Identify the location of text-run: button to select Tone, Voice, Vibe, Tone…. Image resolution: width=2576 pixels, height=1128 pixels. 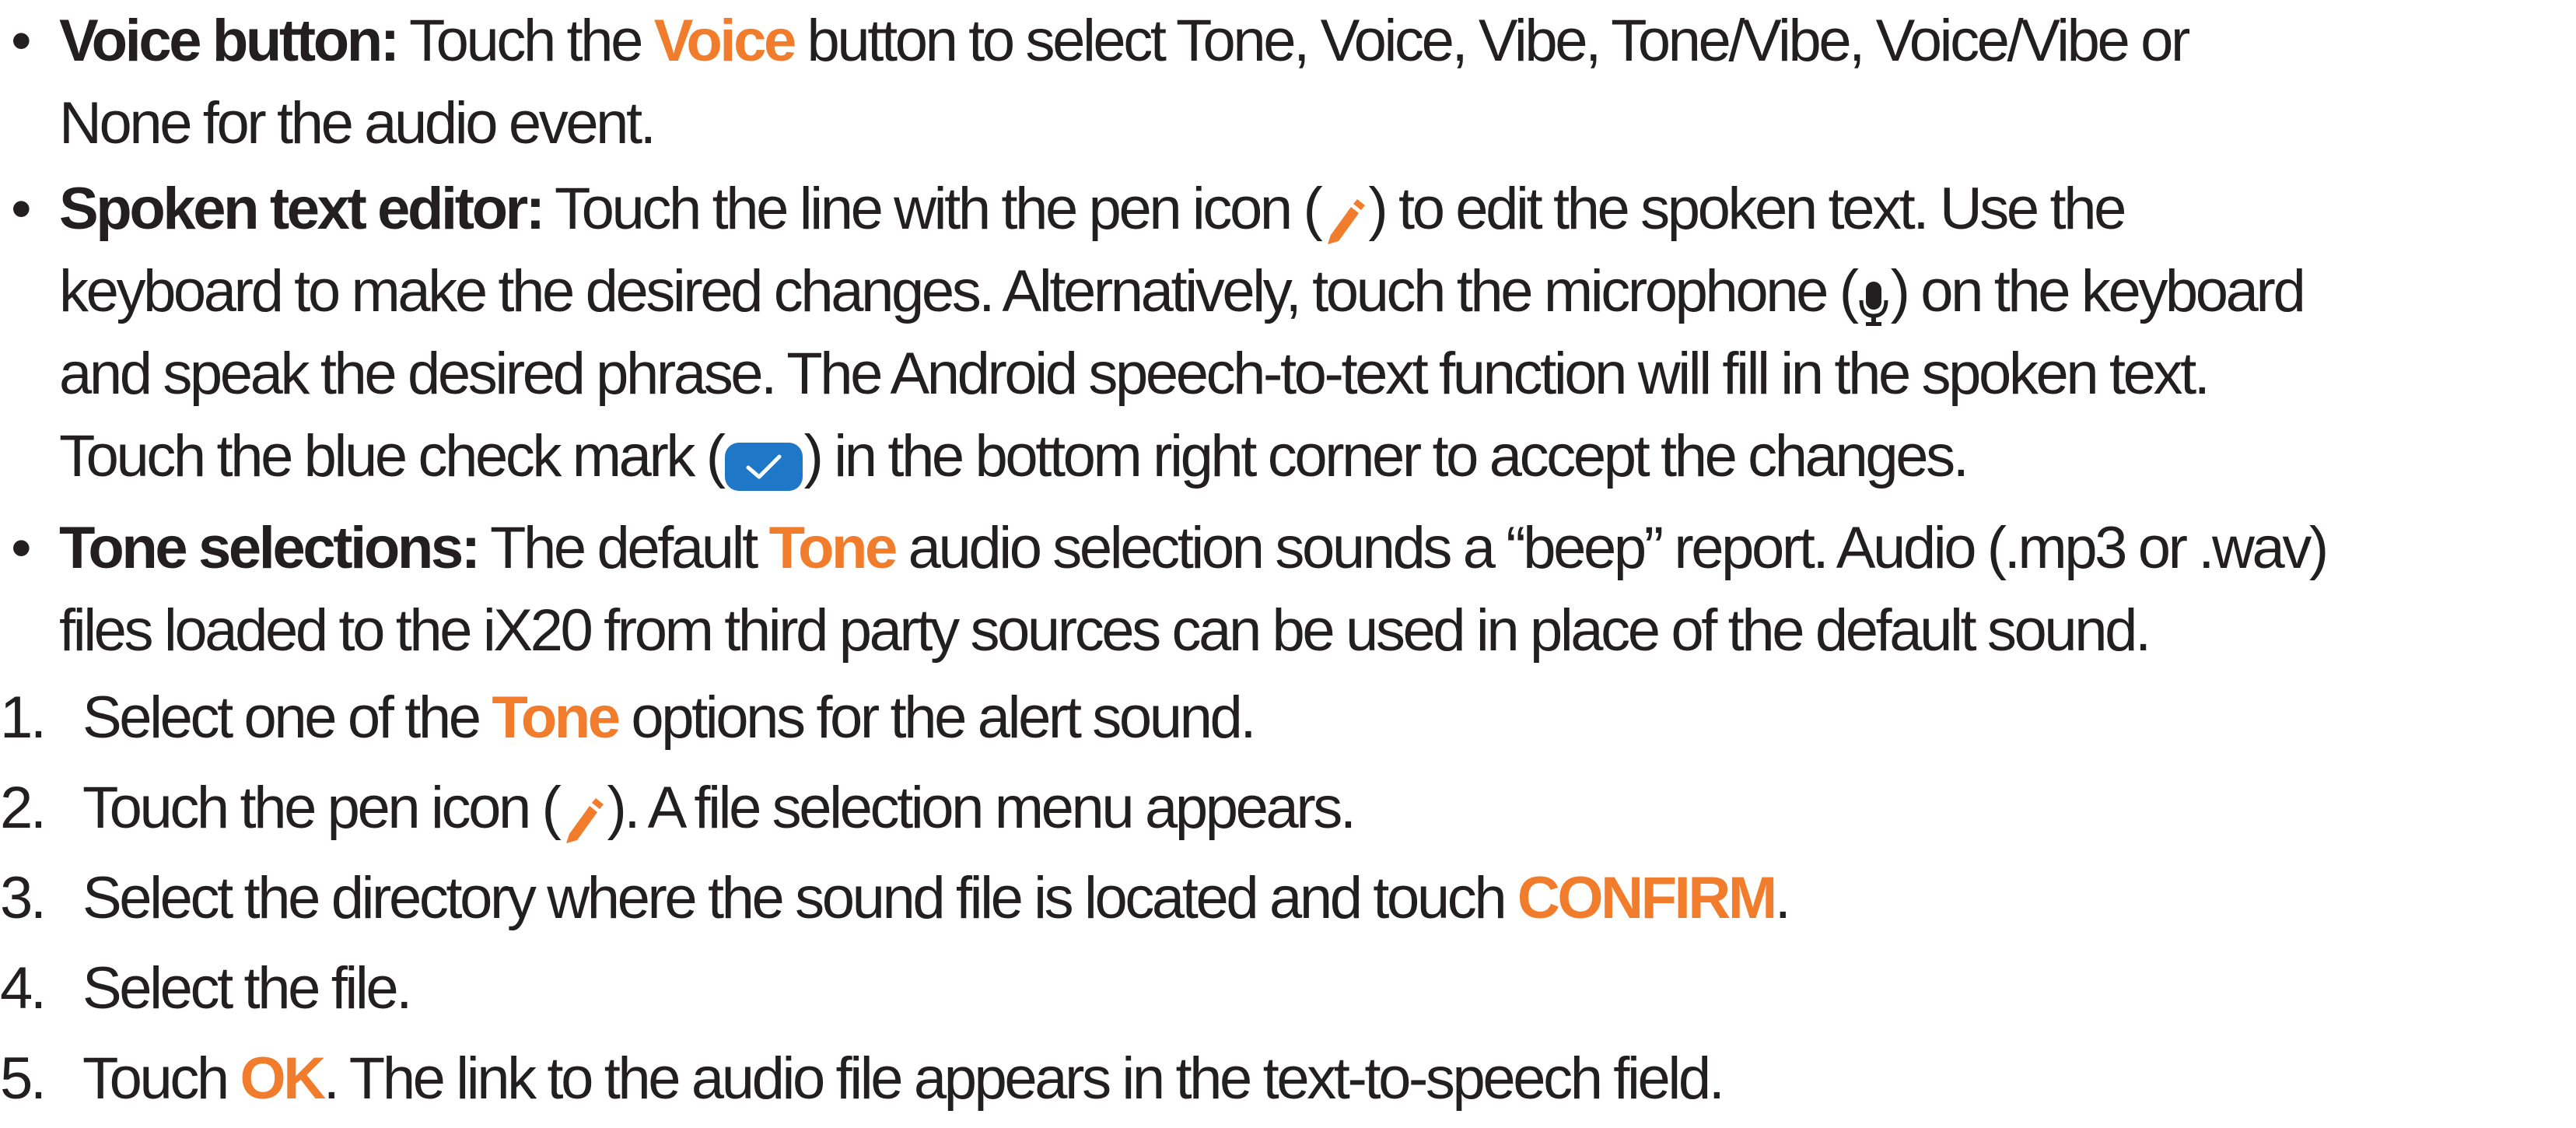
(1492, 41).